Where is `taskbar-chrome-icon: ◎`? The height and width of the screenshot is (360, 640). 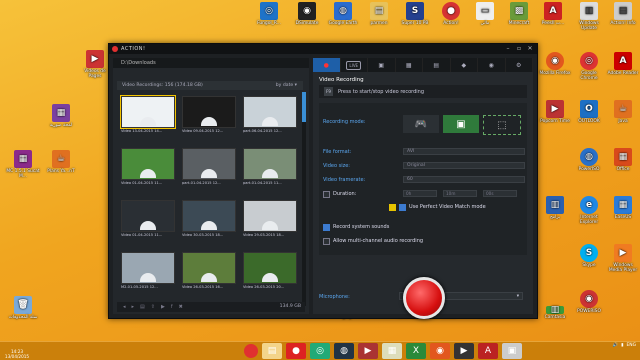
taskbar-chrome-icon: ◎ is located at coordinates (320, 351).